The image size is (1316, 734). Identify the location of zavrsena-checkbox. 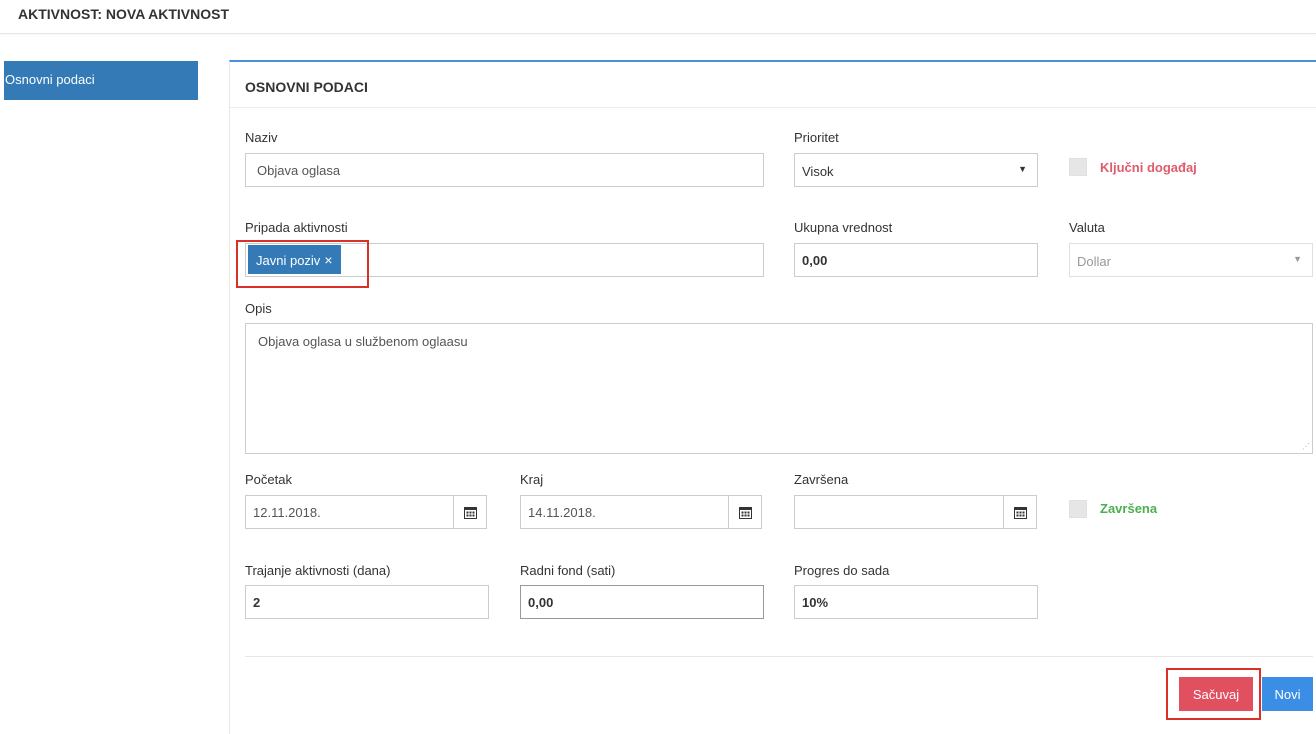
(1078, 509).